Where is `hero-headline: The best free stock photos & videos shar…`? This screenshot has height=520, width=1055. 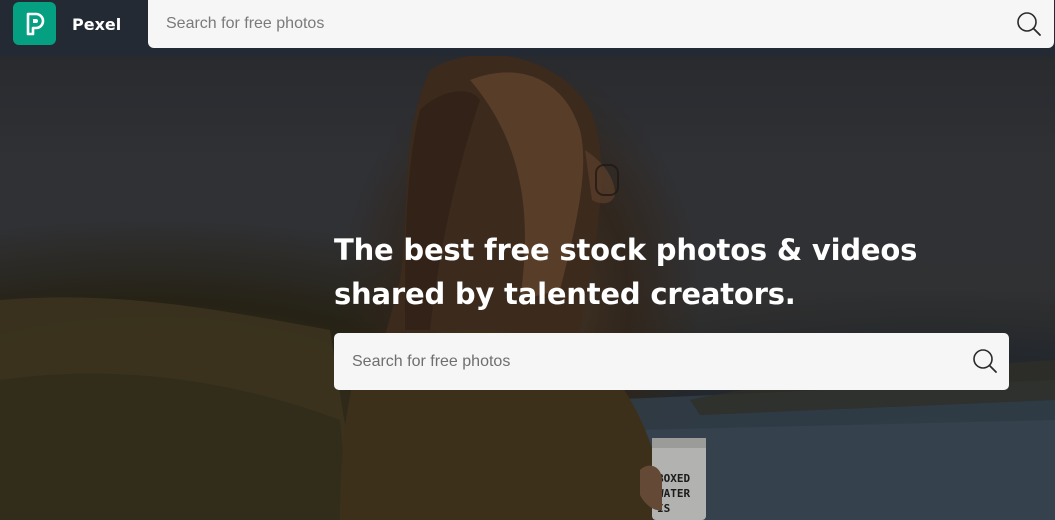 hero-headline: The best free stock photos & videos shar… is located at coordinates (626, 272).